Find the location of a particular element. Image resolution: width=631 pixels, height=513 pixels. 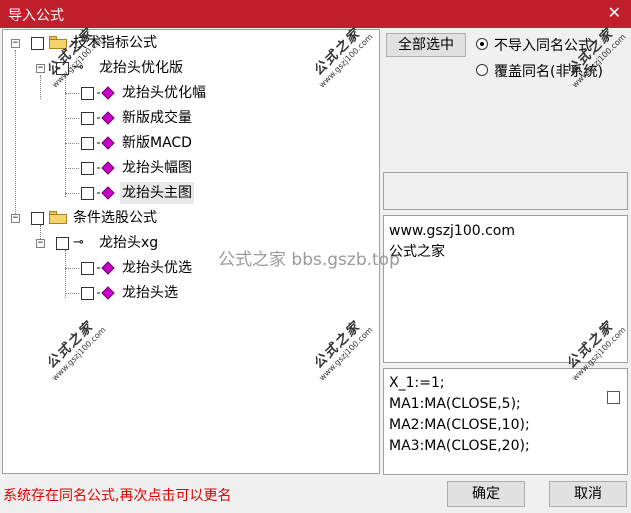

code-line: MA2:MA(CLOSE,10); is located at coordinates (459, 425).